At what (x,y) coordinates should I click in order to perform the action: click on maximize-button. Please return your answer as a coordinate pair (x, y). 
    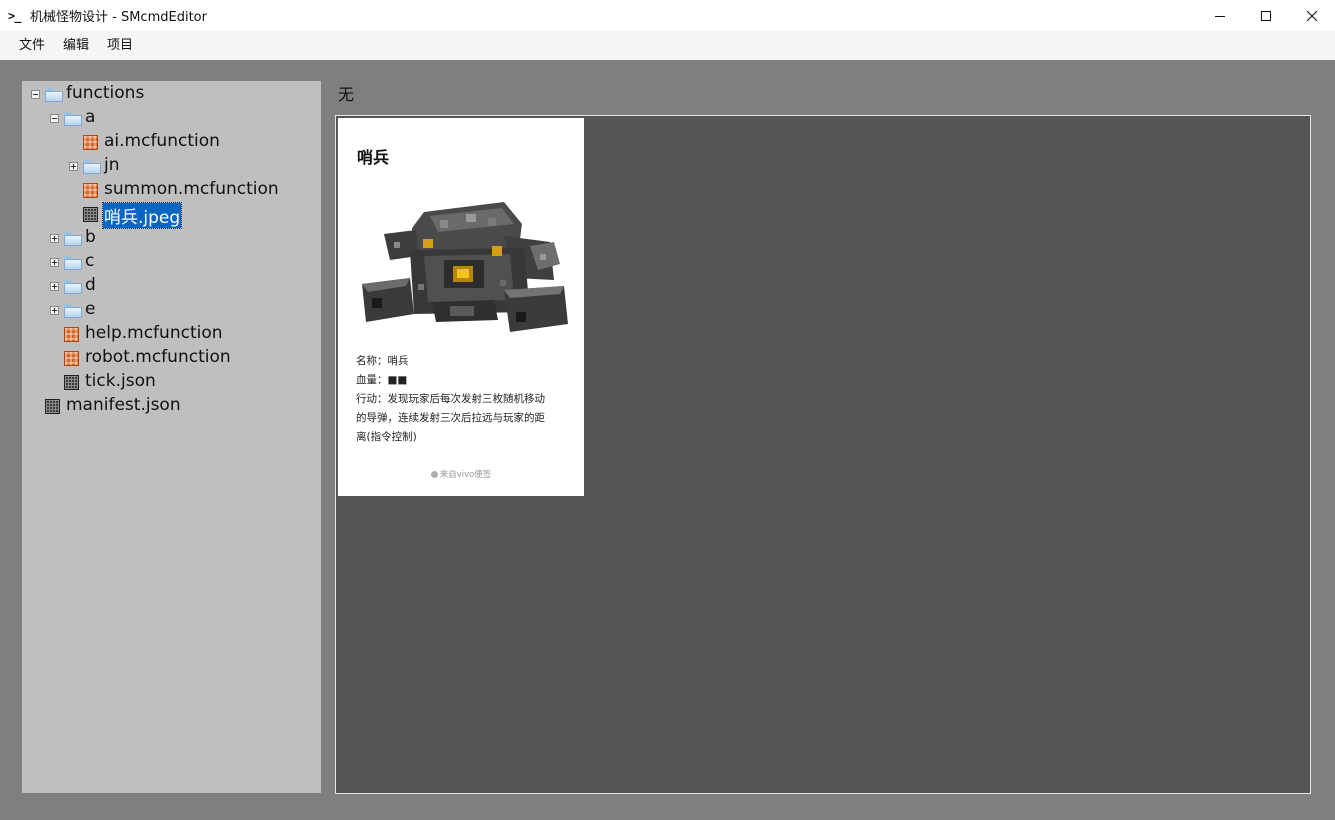
    Looking at the image, I should click on (1266, 15).